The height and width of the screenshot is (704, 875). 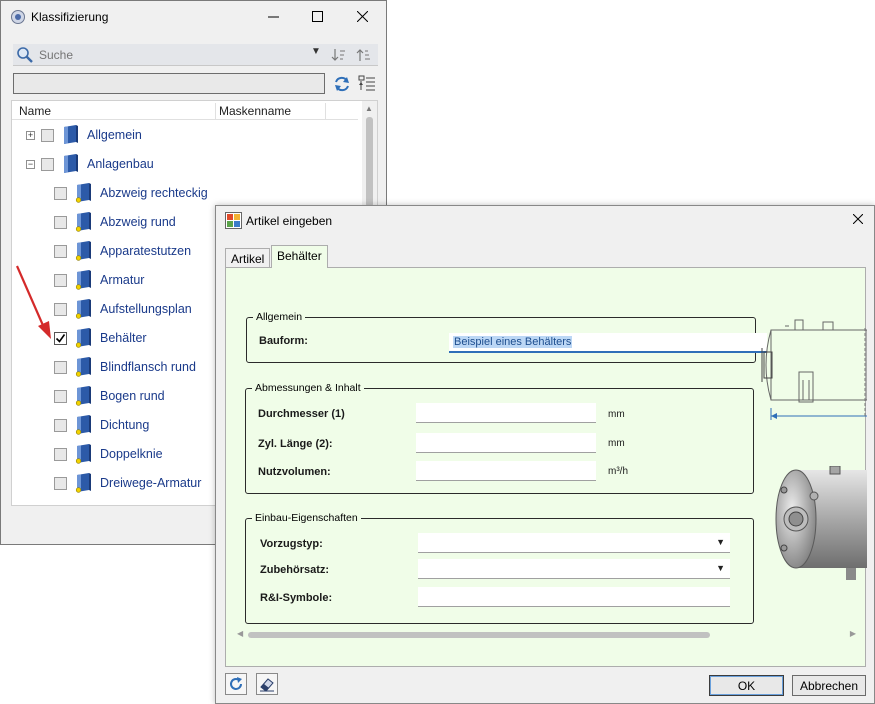 I want to click on tree-item: Dreiwege-Armatur, so click(x=127, y=483).